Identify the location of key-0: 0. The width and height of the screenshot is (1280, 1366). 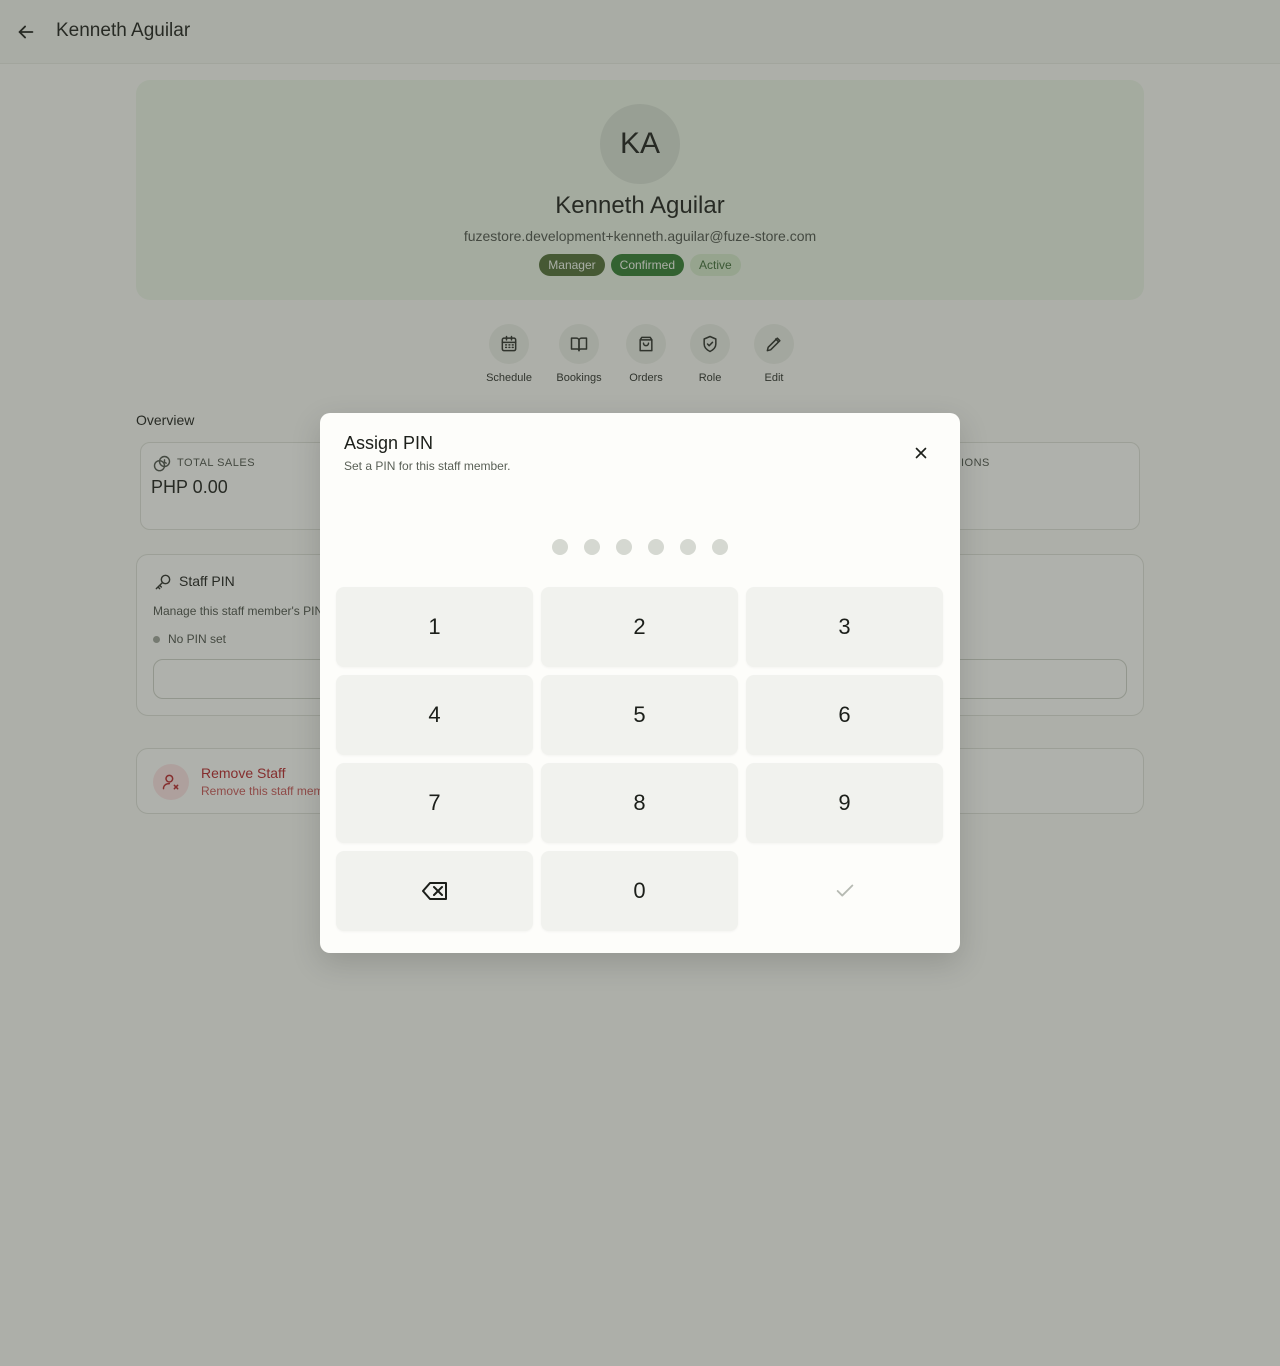
(639, 891).